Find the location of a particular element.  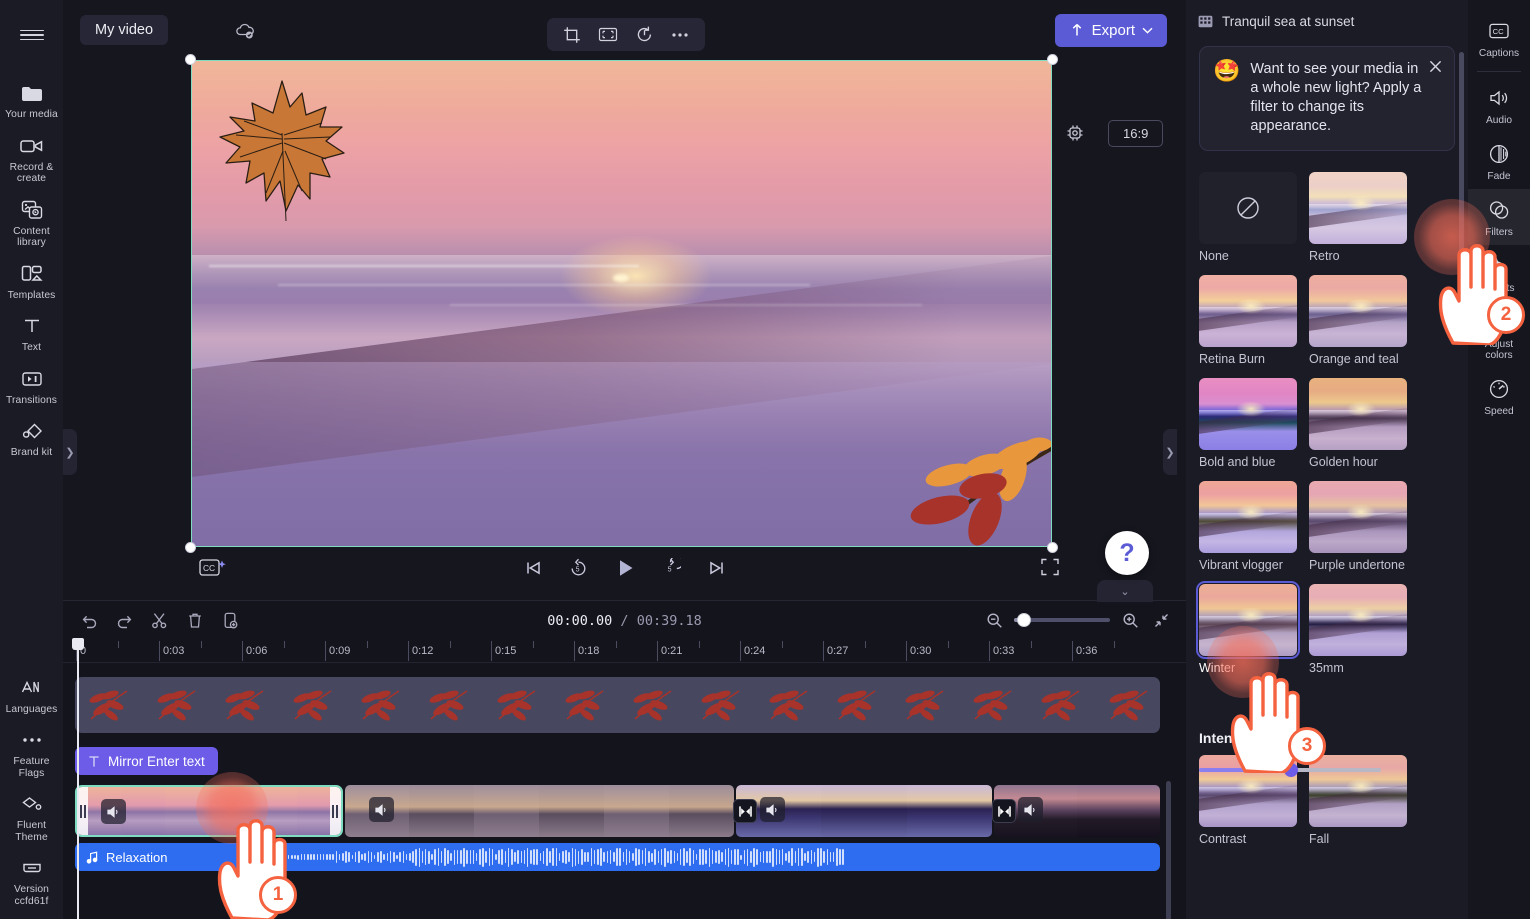

resize-handle-top-right is located at coordinates (1052, 59).